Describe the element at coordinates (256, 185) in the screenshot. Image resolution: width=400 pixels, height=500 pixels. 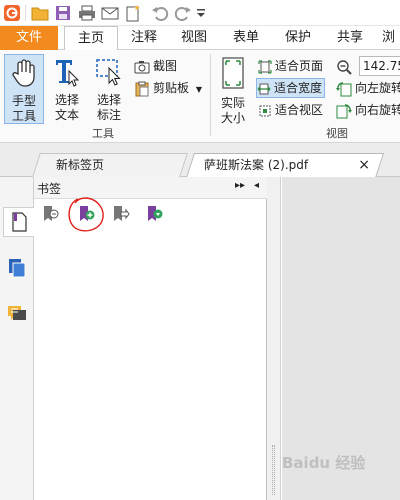
I see `panel-collapse-icon: ◂` at that location.